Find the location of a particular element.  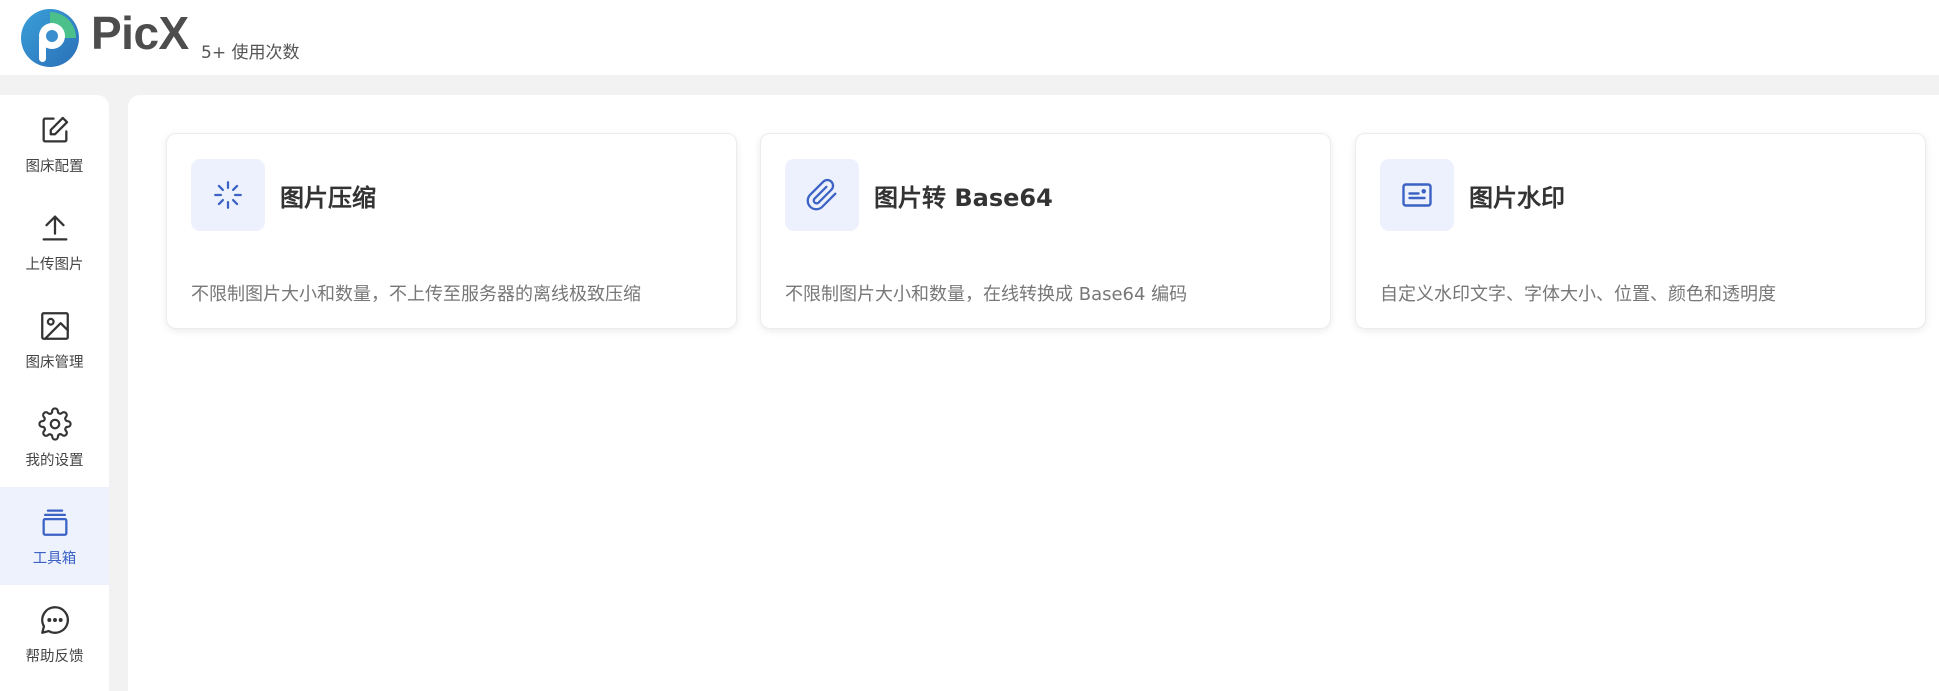

gear-icon is located at coordinates (54, 424).